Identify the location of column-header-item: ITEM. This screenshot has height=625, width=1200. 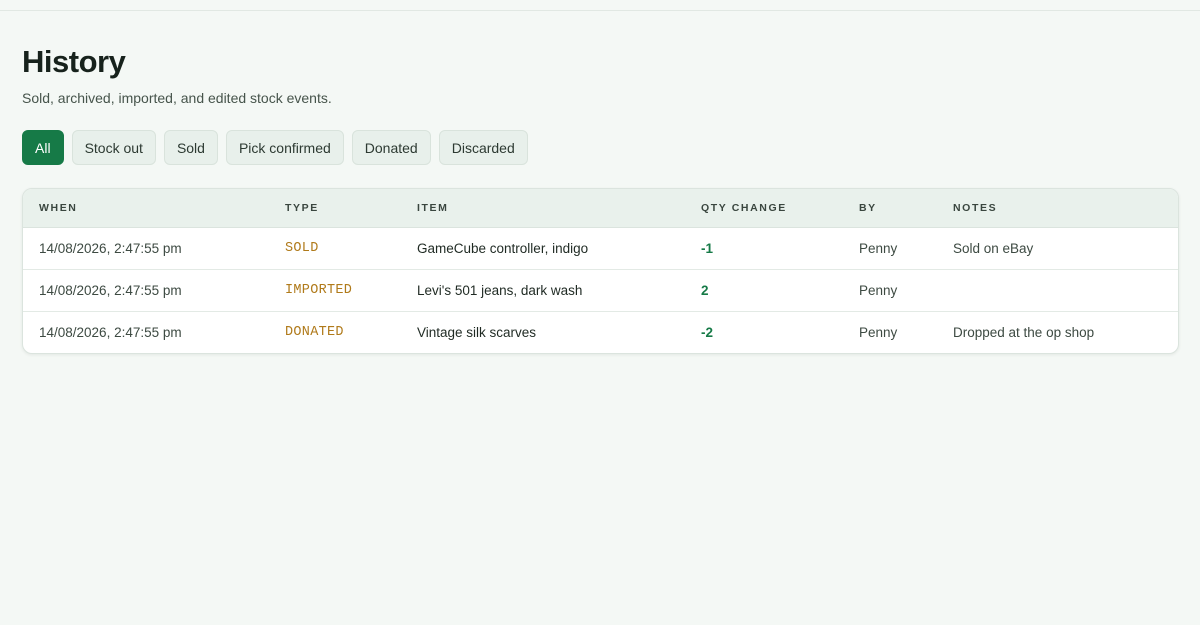
(543, 208).